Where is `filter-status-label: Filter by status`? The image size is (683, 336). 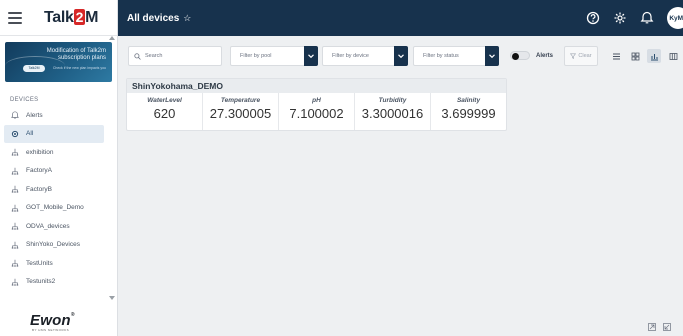 filter-status-label: Filter by status is located at coordinates (441, 56).